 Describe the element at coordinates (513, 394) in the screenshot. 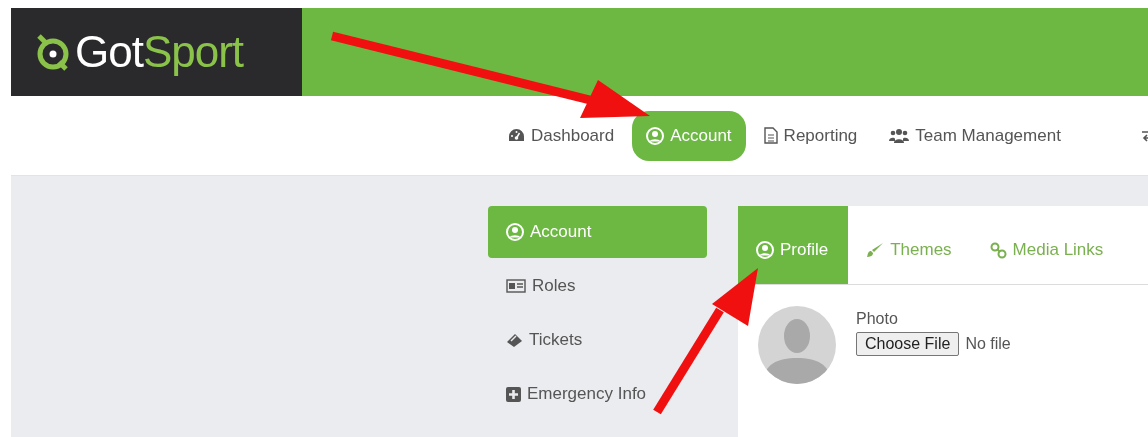

I see `plus-square-icon` at that location.